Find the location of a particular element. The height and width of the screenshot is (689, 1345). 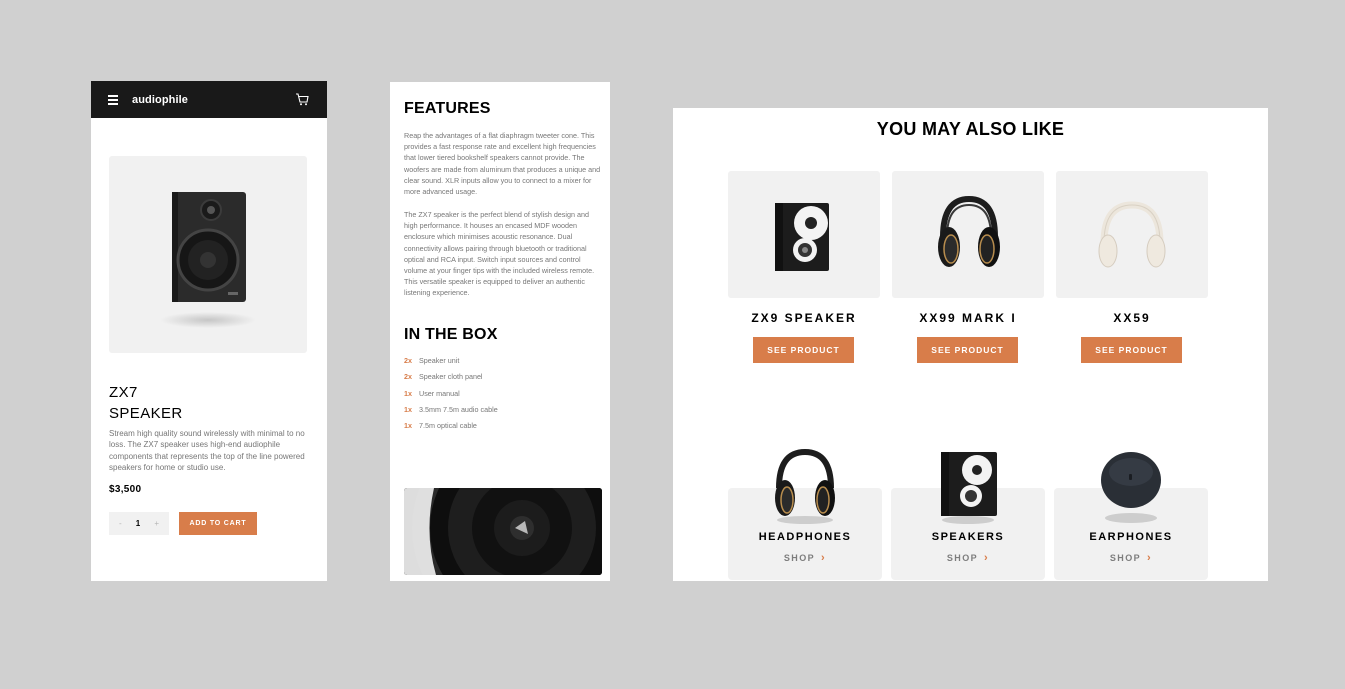

hamburger-menu-icon is located at coordinates (113, 99).